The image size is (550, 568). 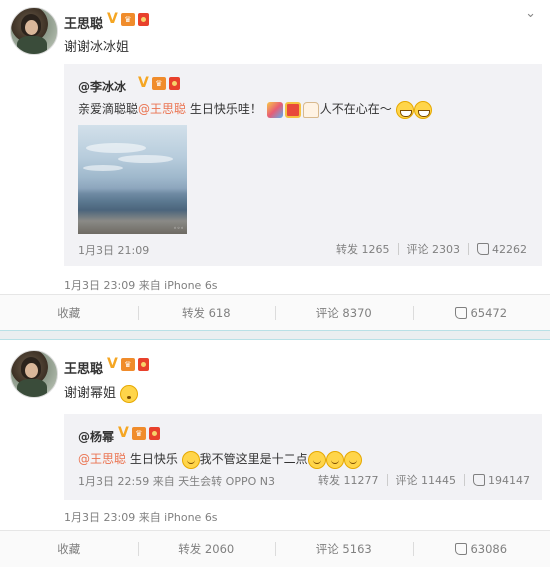 I want to click on repost-count: 转发 11277, so click(x=348, y=480).